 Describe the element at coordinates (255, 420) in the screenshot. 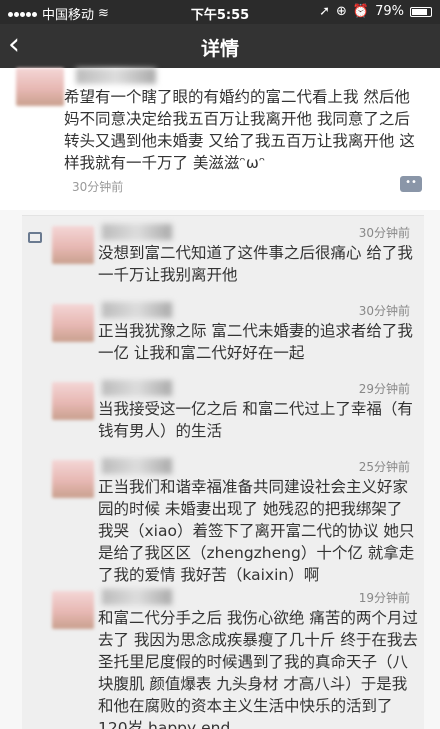

I see `comment-text: 当我接受这一亿之后 和富二代过上了幸福（有钱有男人）的生活` at that location.